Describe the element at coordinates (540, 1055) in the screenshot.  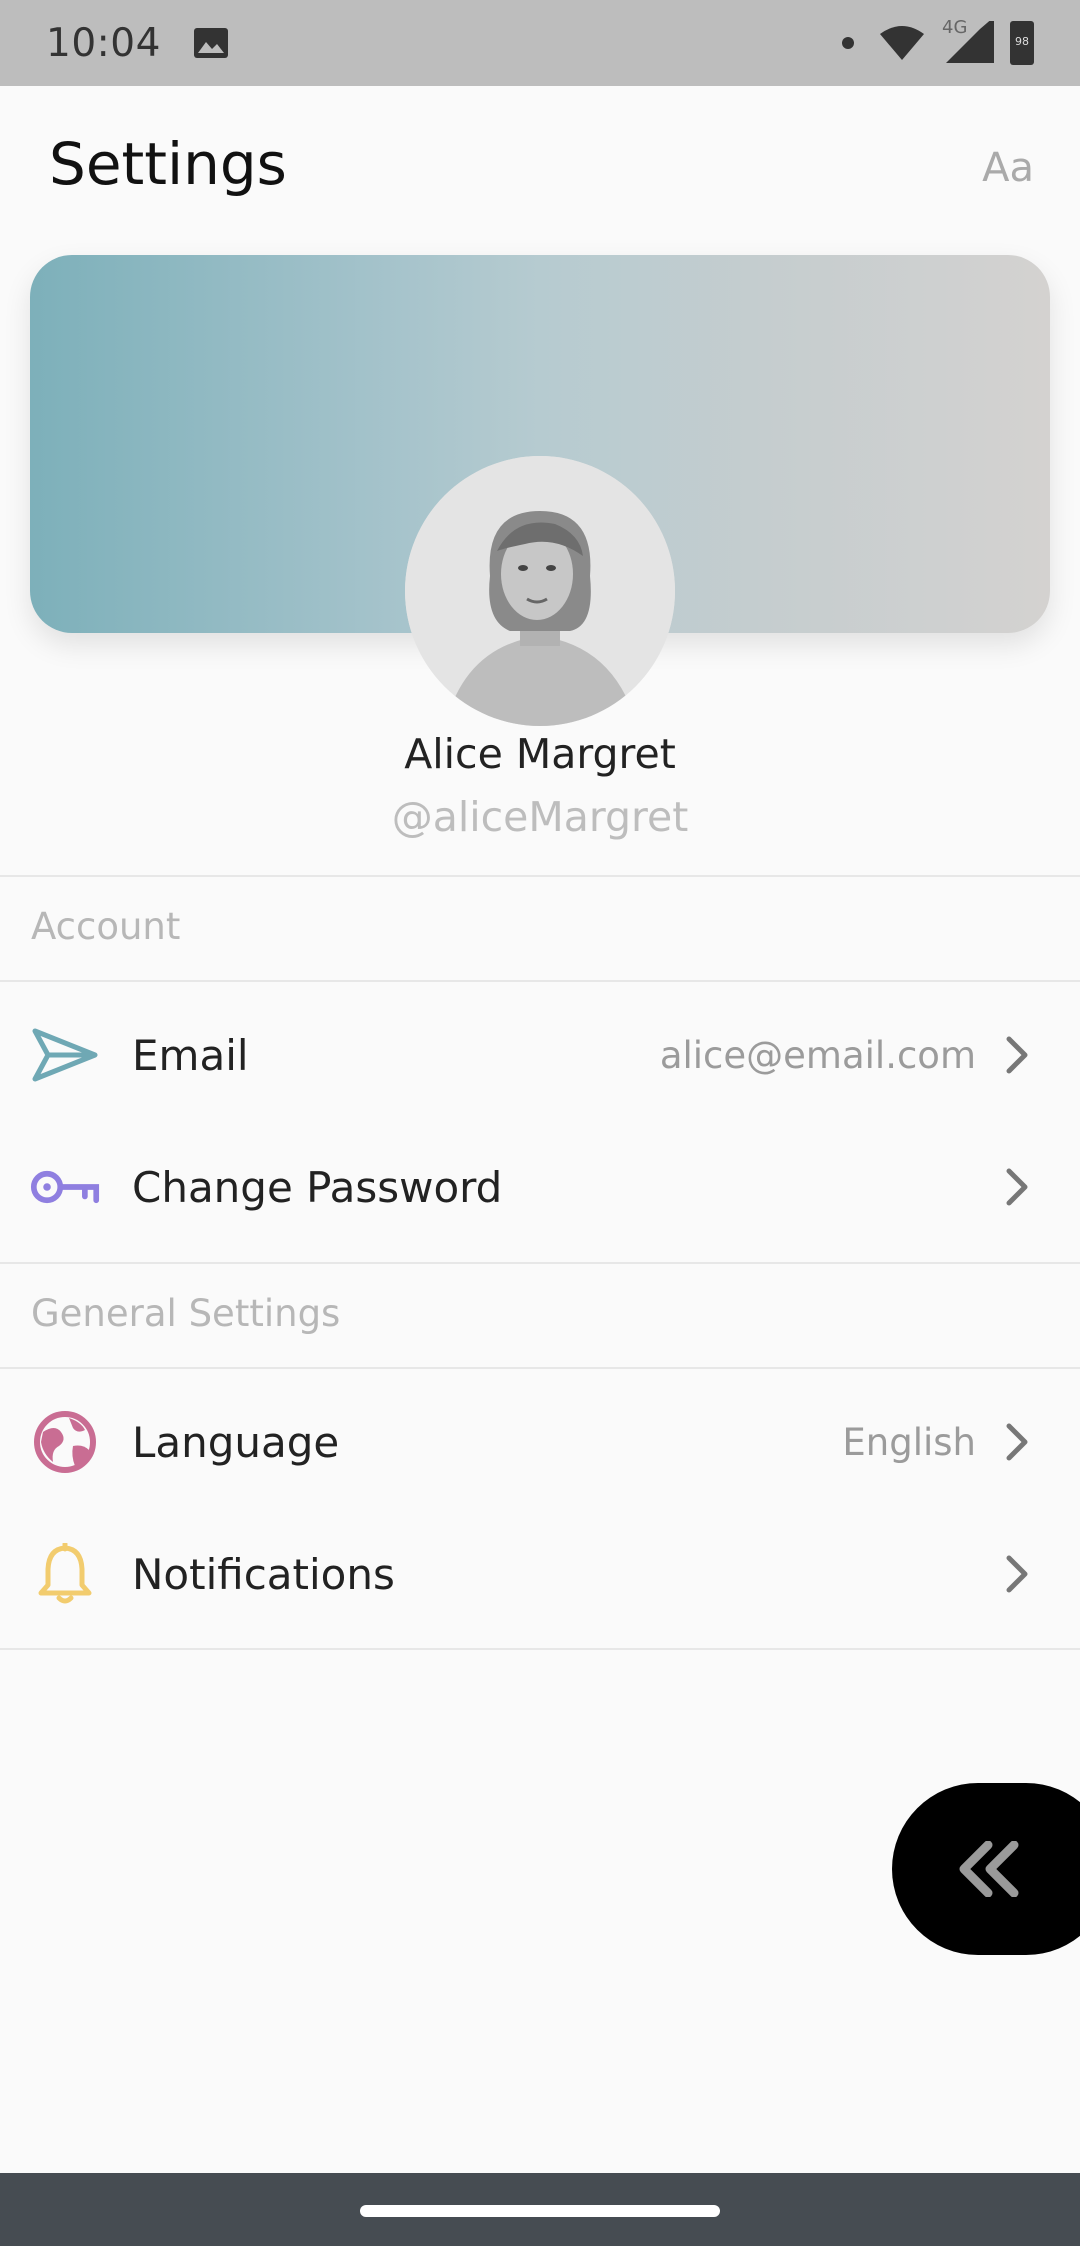
I see `settings-row-email: Email alice@email.com` at that location.